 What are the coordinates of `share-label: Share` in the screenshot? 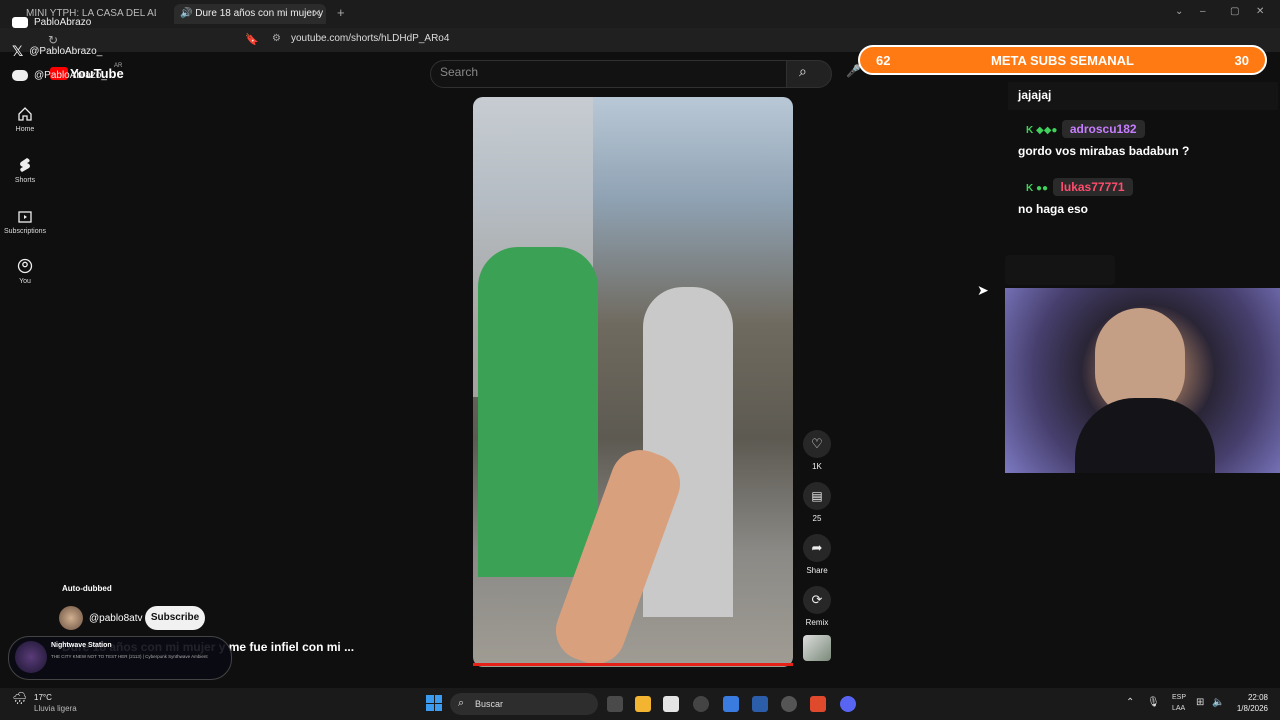 It's located at (817, 570).